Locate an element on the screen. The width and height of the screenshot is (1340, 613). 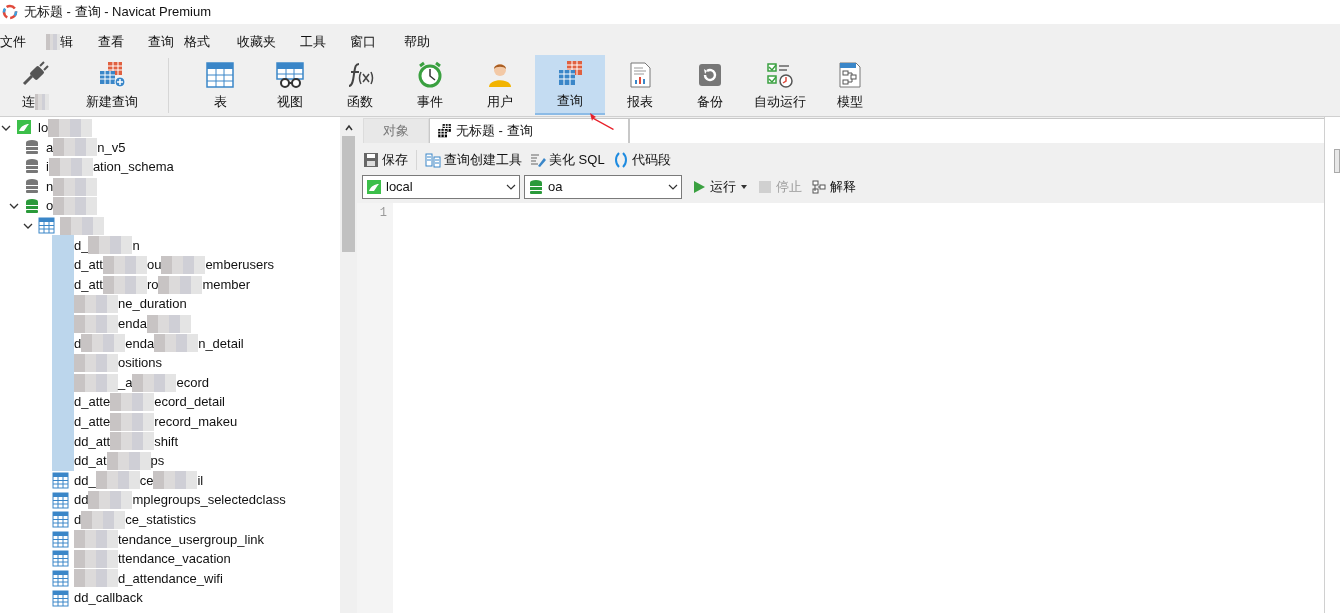
tree-item-label: ce is located at coordinates (146, 480).